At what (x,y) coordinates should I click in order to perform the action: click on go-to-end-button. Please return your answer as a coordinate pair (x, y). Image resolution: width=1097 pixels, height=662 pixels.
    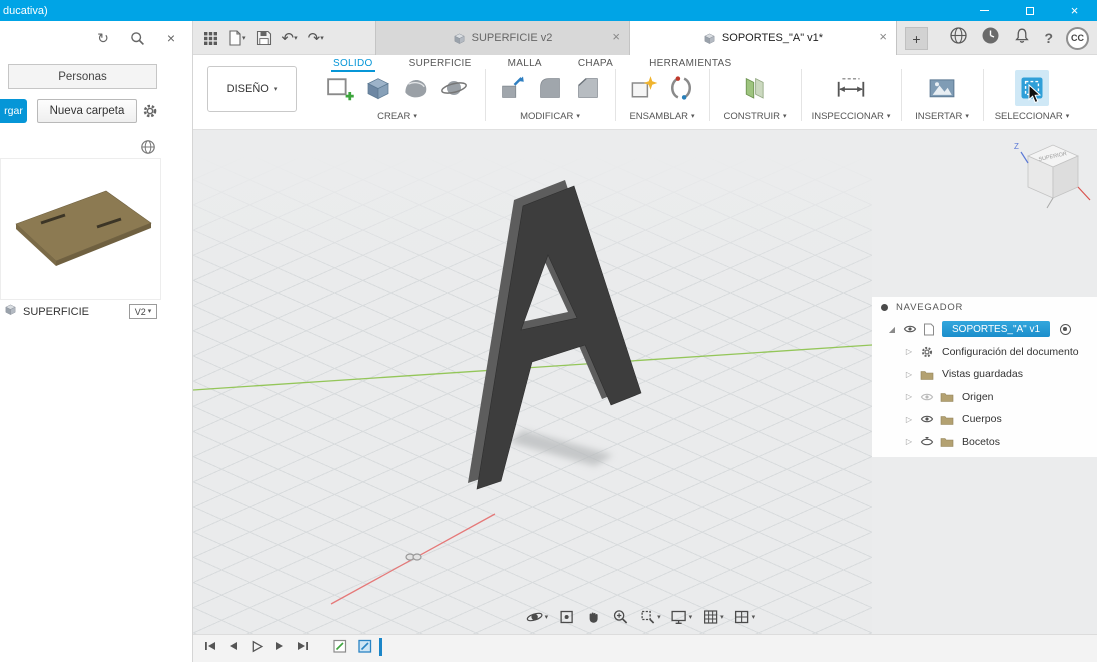
    Looking at the image, I should click on (303, 648).